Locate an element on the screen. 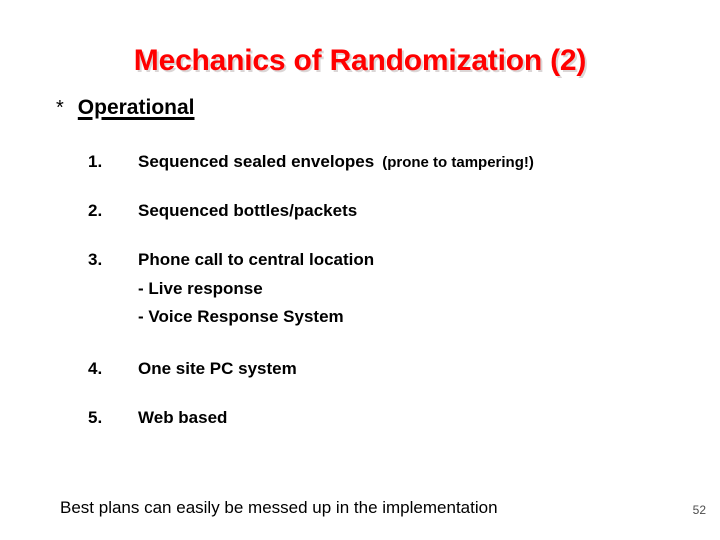  list-item-text: One site PC system is located at coordinates (217, 369).